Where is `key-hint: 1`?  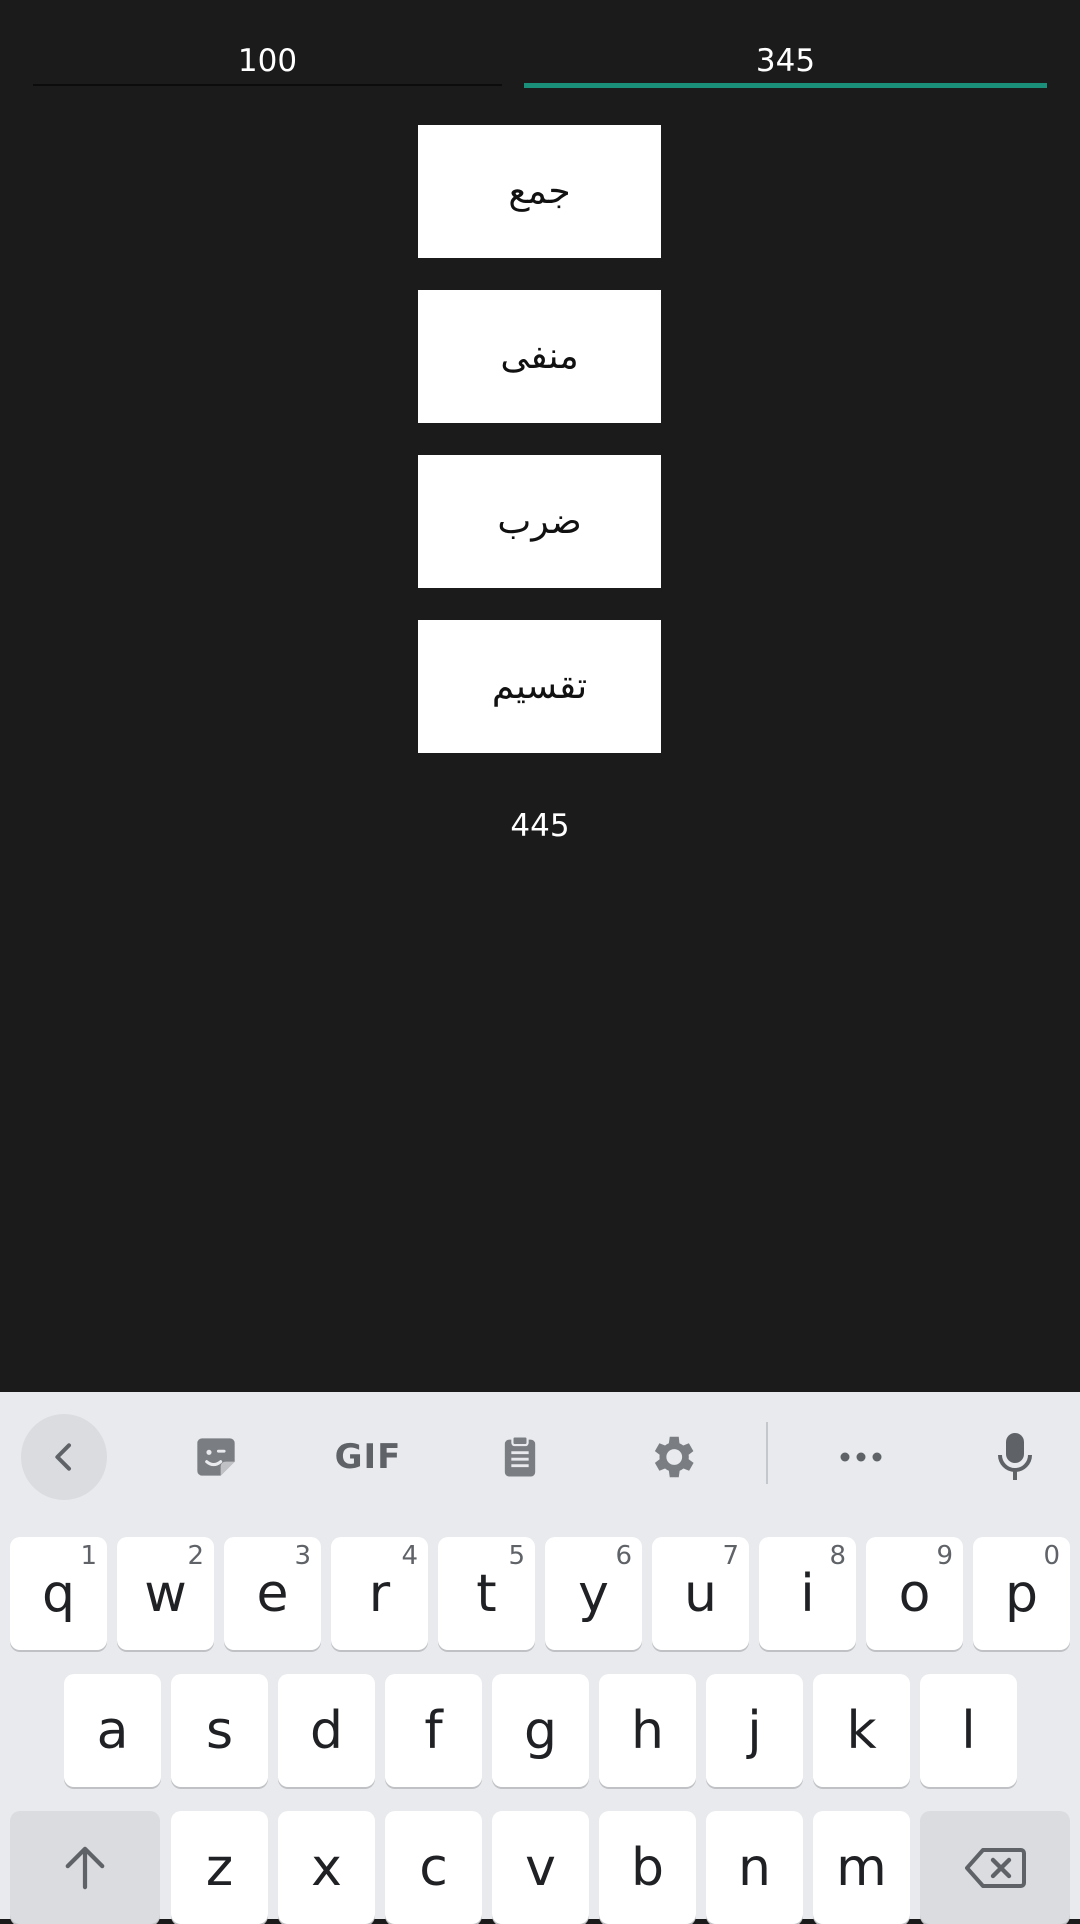
key-hint: 1 is located at coordinates (88, 1556).